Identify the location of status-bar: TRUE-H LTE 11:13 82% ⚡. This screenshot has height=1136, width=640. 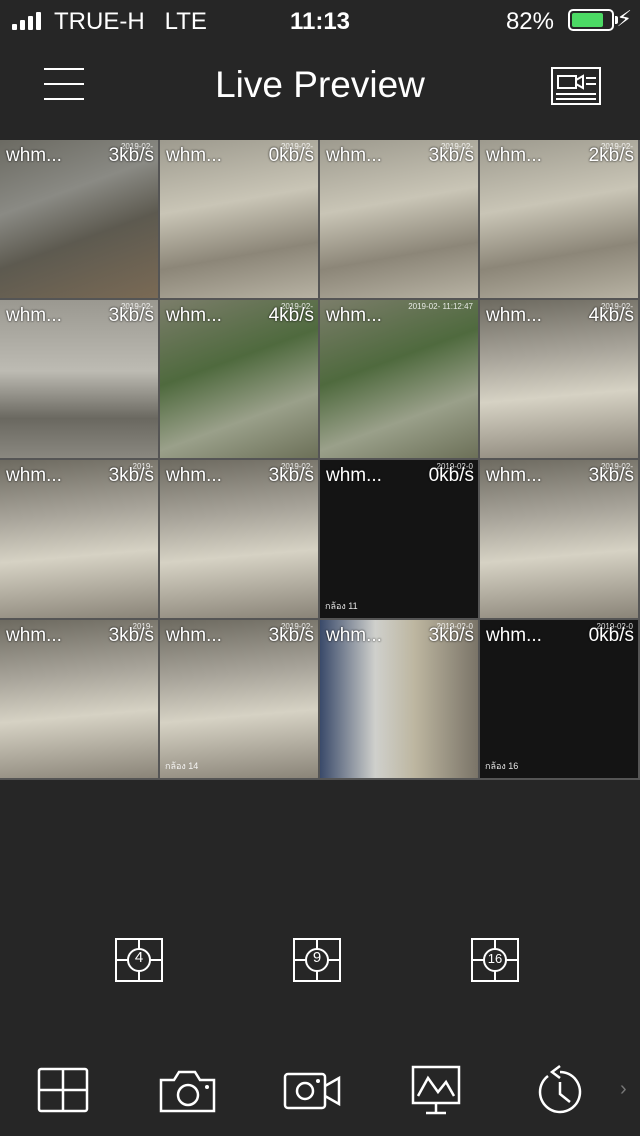
(320, 20).